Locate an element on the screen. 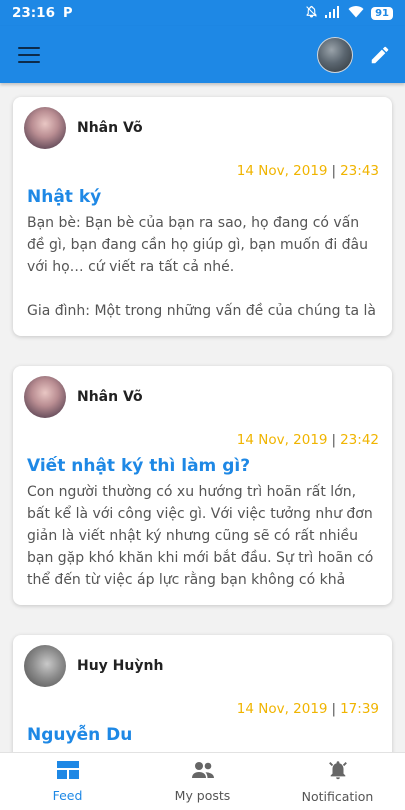 This screenshot has width=405, height=810. nav-notification-label: Notification is located at coordinates (337, 796).